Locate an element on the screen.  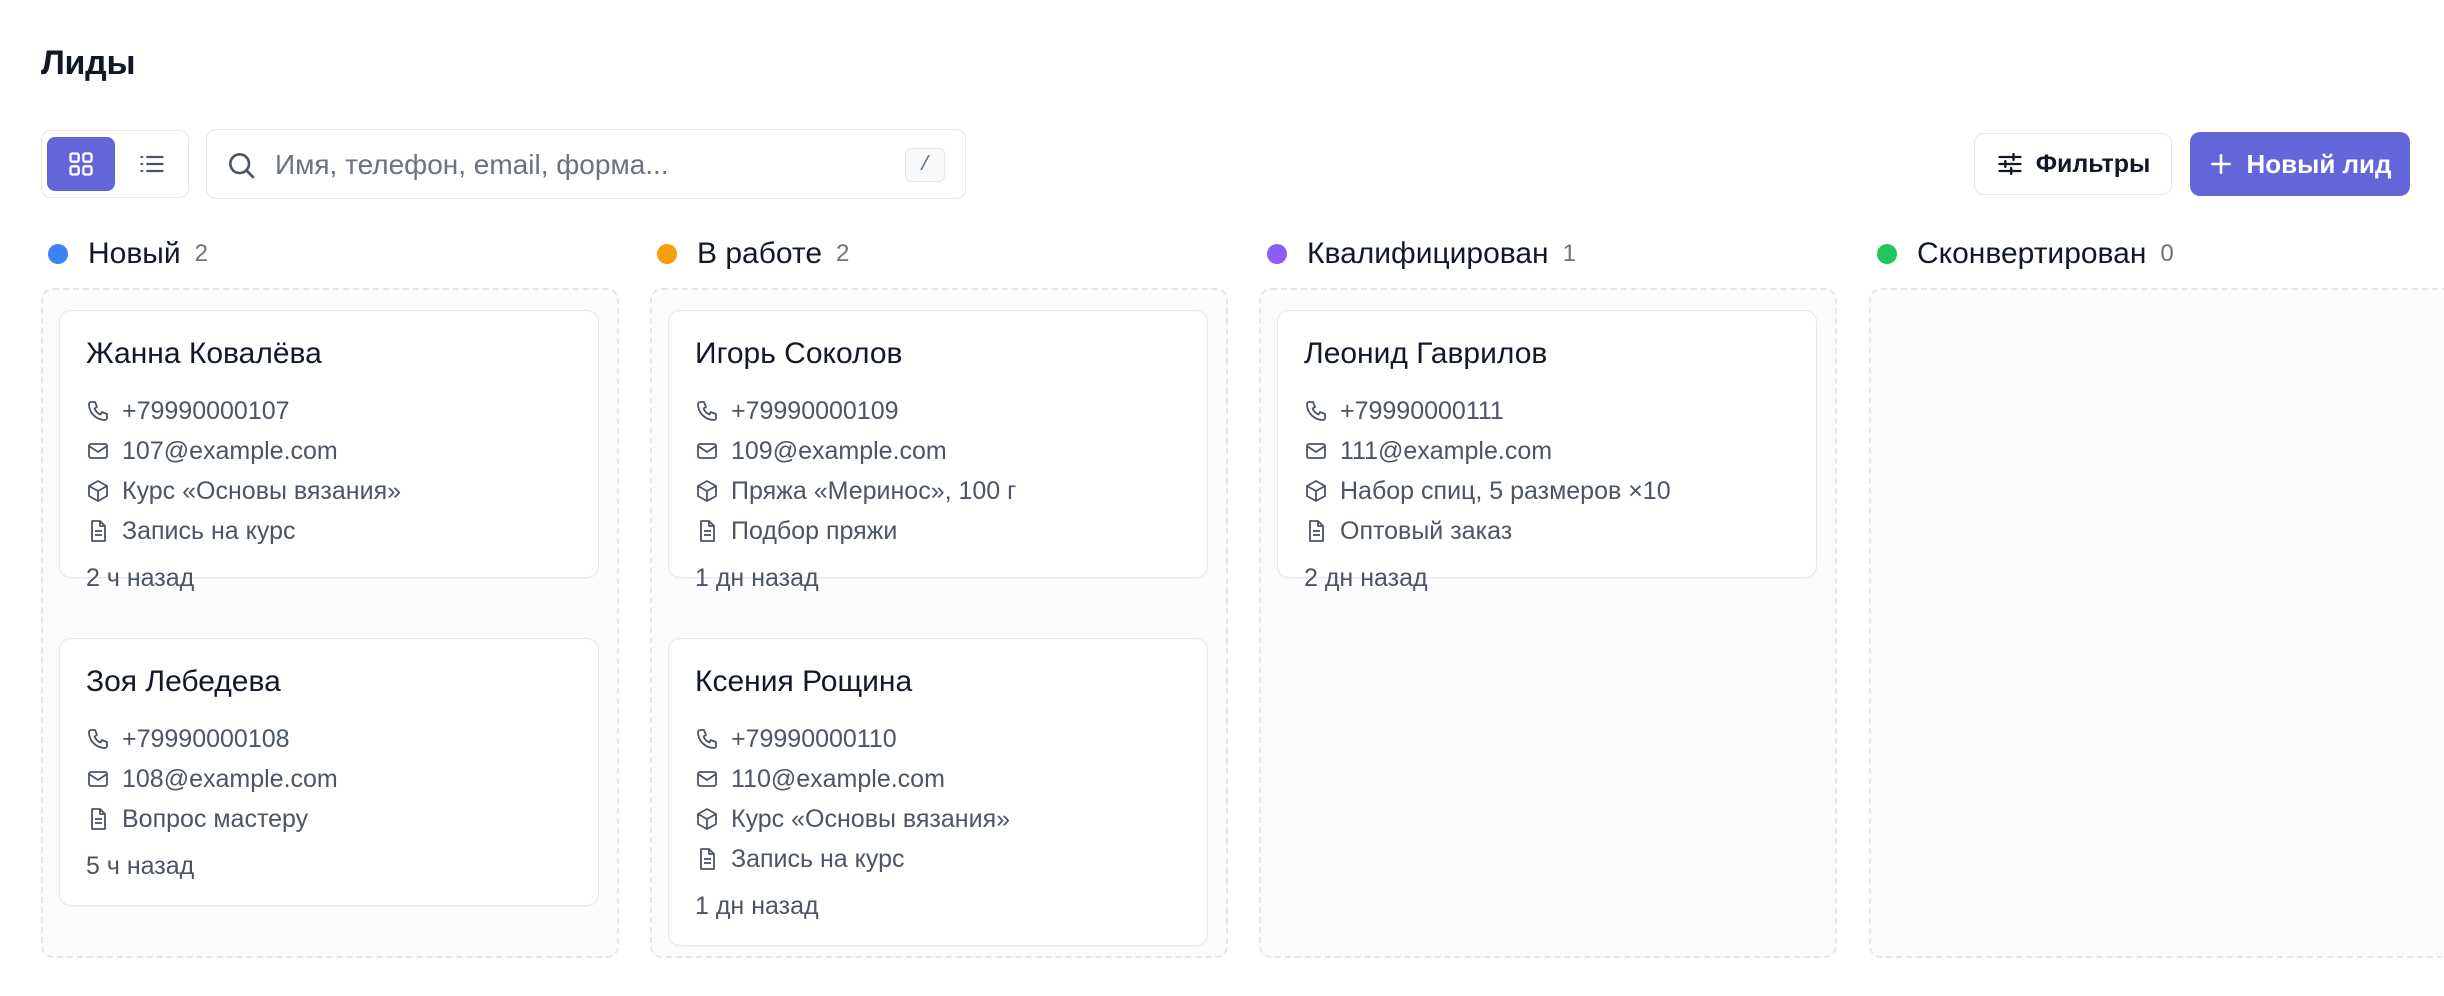
new-lead-label: Новый лид is located at coordinates (2319, 163).